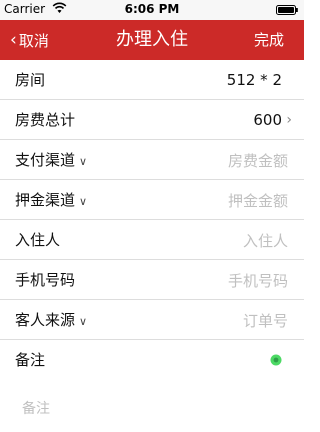 This screenshot has height=432, width=320. What do you see at coordinates (30, 360) in the screenshot?
I see `remark-label: 备注` at bounding box center [30, 360].